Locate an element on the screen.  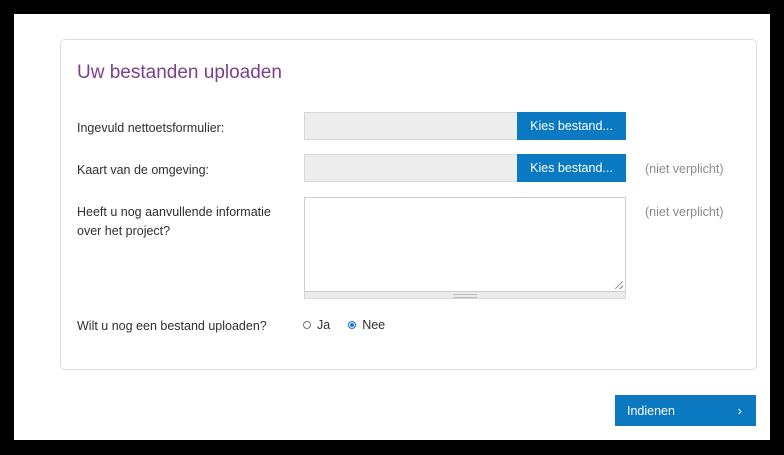
more-upload-radio-group: Ja Nee is located at coordinates (344, 325).